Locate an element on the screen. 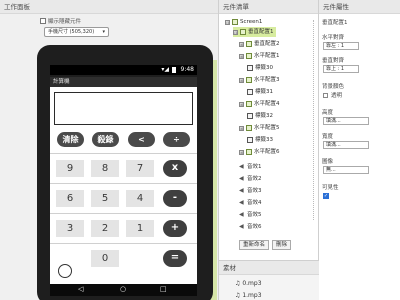 Image resolution: width=400 pixels, height=300 pixels. tree-item-label: Screen1 is located at coordinates (251, 22).